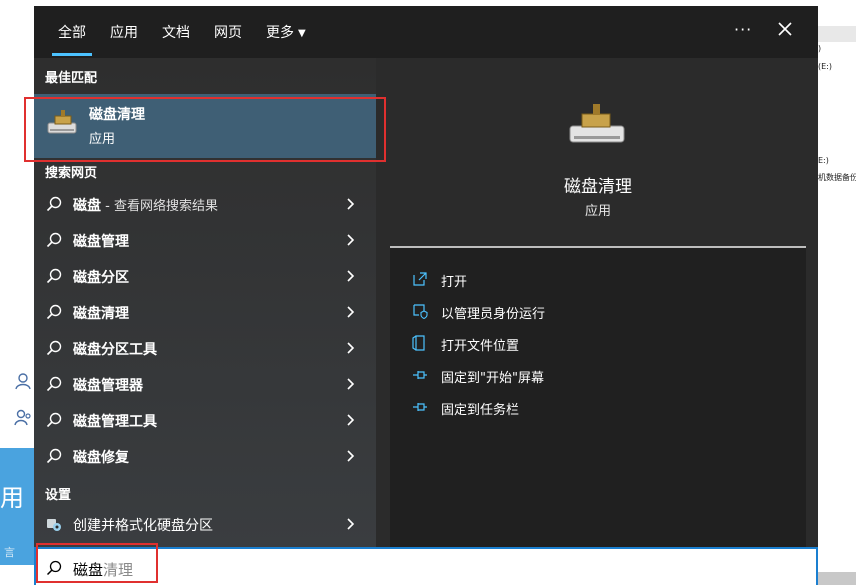  Describe the element at coordinates (17, 292) in the screenshot. I see `background-window-left: 用 言` at that location.